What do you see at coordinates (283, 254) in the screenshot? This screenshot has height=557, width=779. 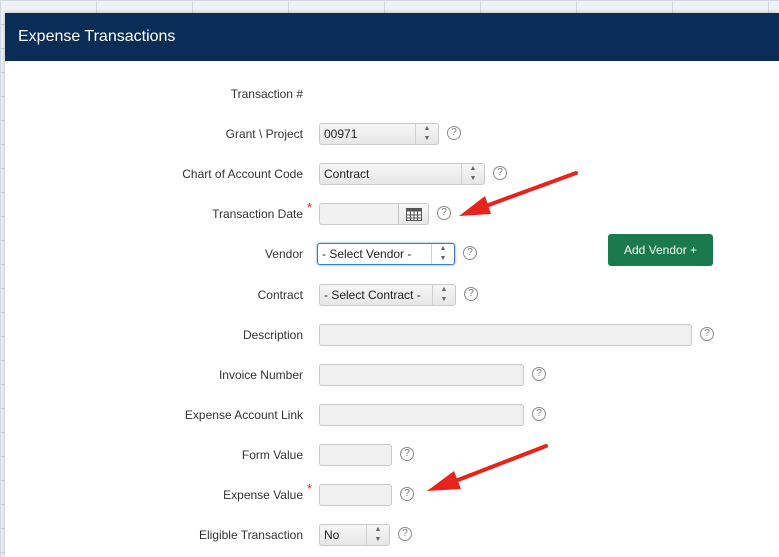 I see `vendor-label: Vendor` at bounding box center [283, 254].